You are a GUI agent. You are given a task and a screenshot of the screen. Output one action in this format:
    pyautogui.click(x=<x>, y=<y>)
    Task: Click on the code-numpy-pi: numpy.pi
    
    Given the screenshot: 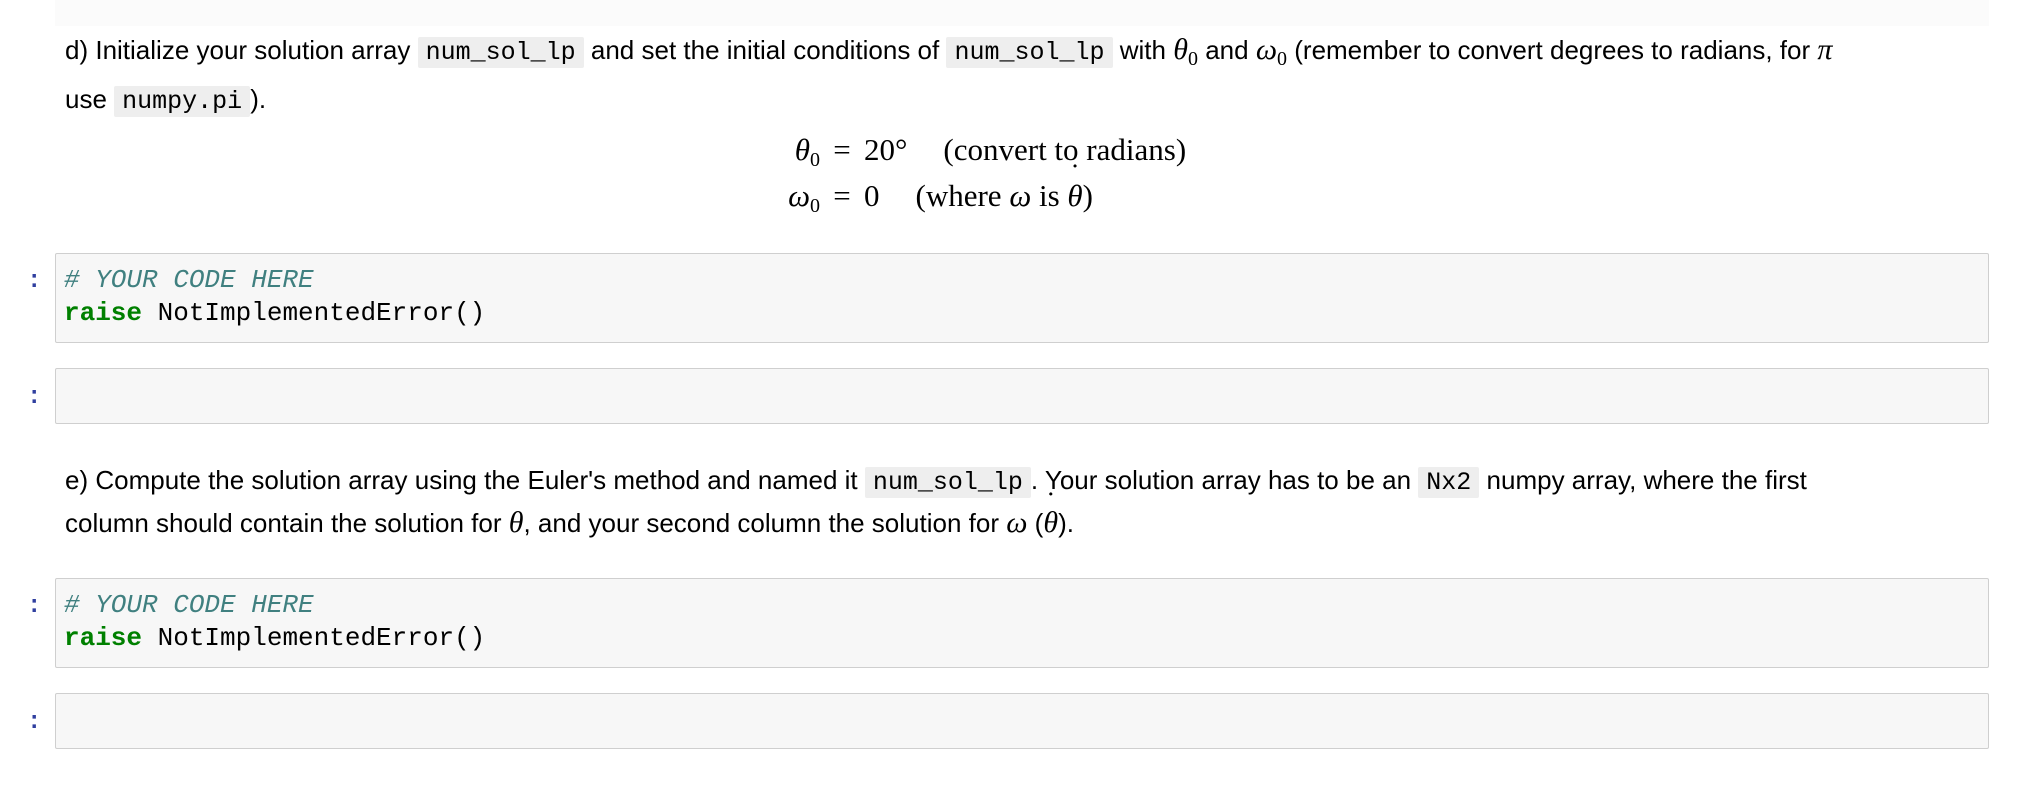 What is the action you would take?
    pyautogui.click(x=182, y=101)
    